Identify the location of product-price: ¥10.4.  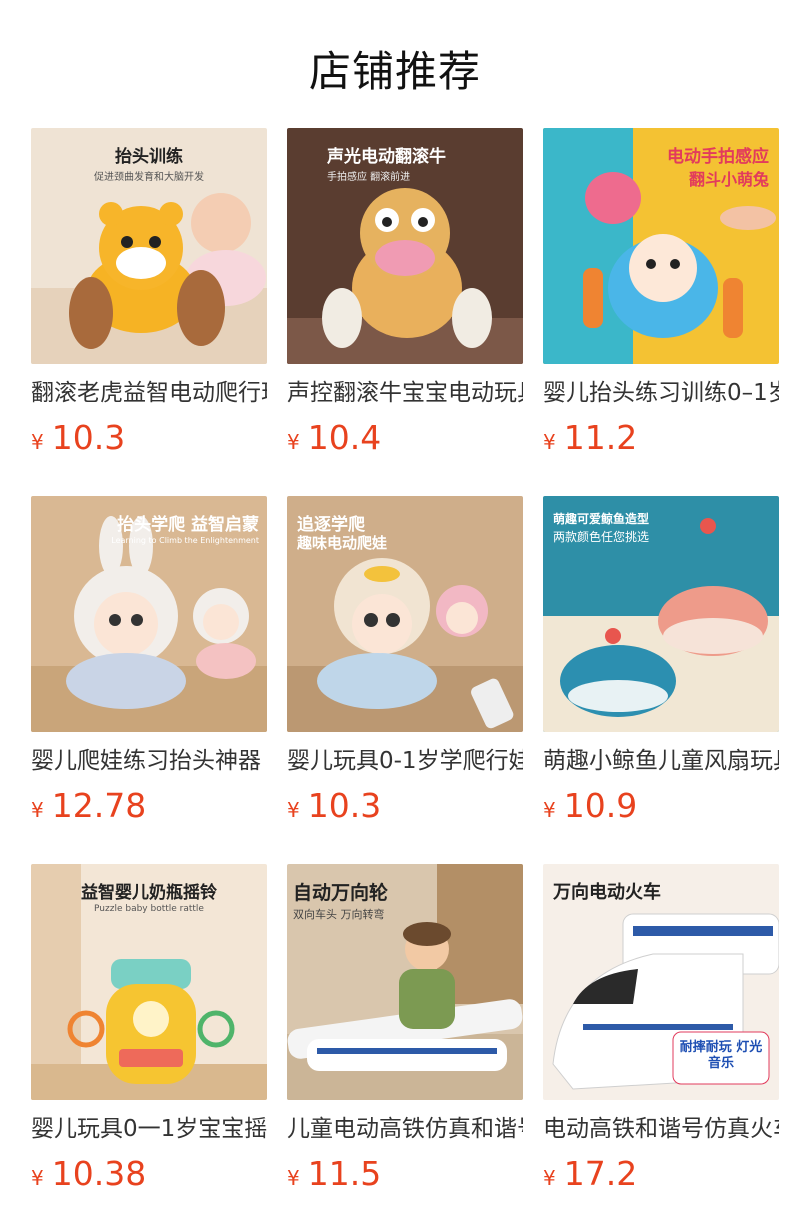
(405, 441).